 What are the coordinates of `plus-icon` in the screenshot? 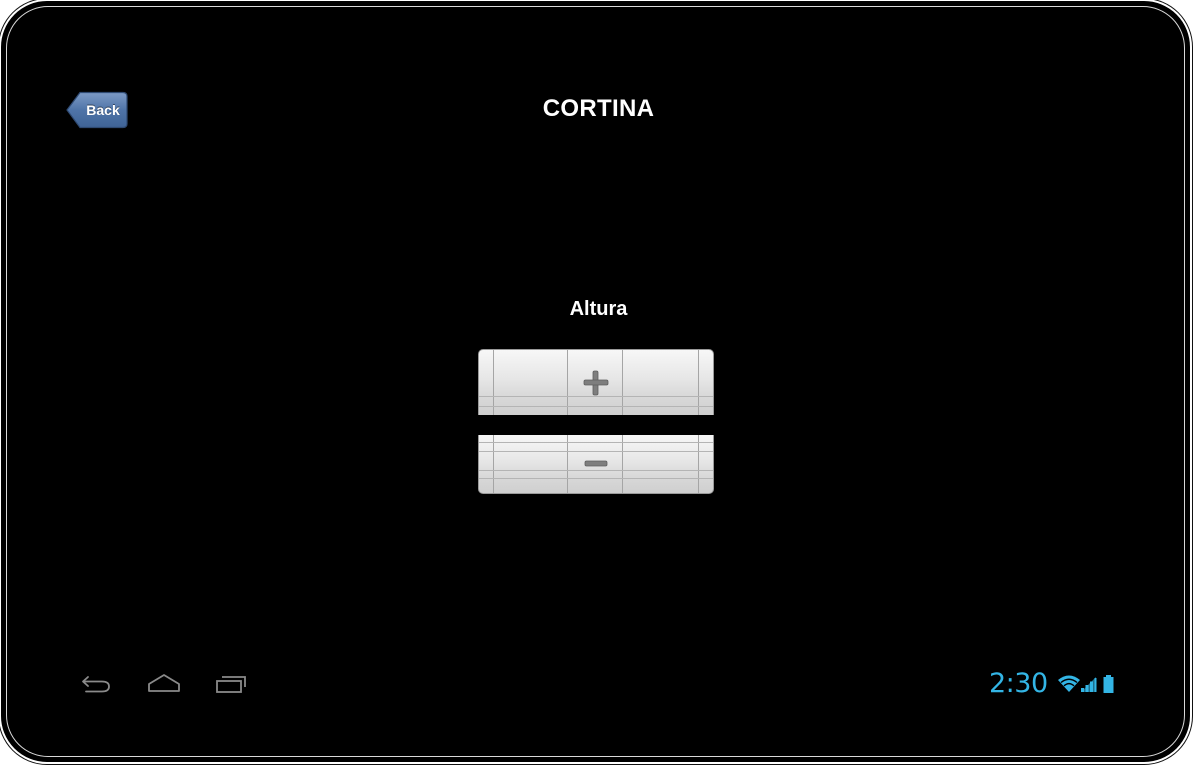 It's located at (596, 383).